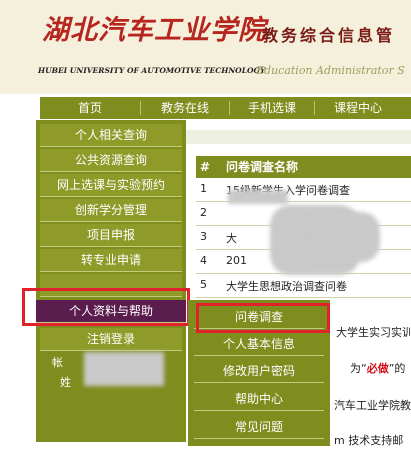 The image size is (411, 459). Describe the element at coordinates (272, 108) in the screenshot. I see `nav-mobile-course: 手机选课` at that location.